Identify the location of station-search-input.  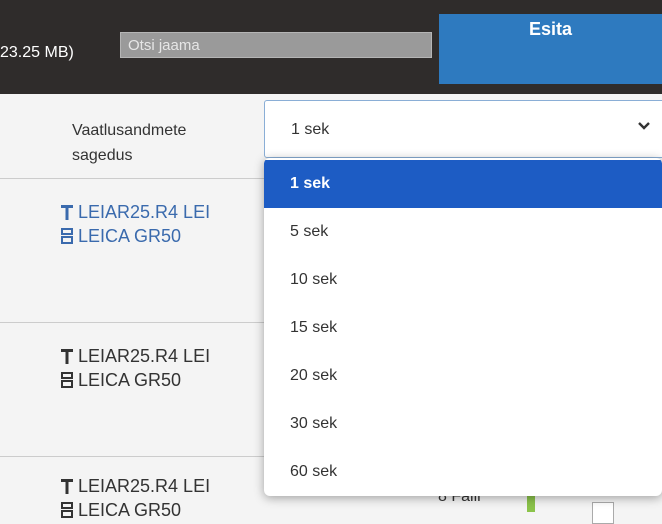
(276, 45).